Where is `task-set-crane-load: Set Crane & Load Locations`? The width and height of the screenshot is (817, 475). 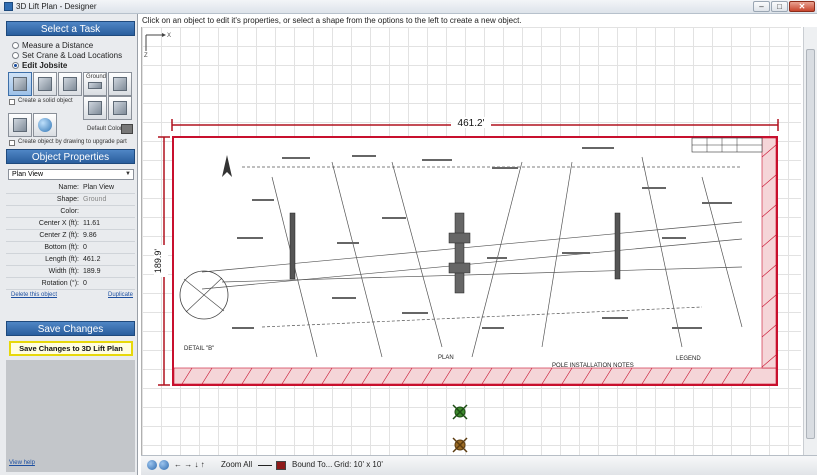 task-set-crane-load: Set Crane & Load Locations is located at coordinates (67, 55).